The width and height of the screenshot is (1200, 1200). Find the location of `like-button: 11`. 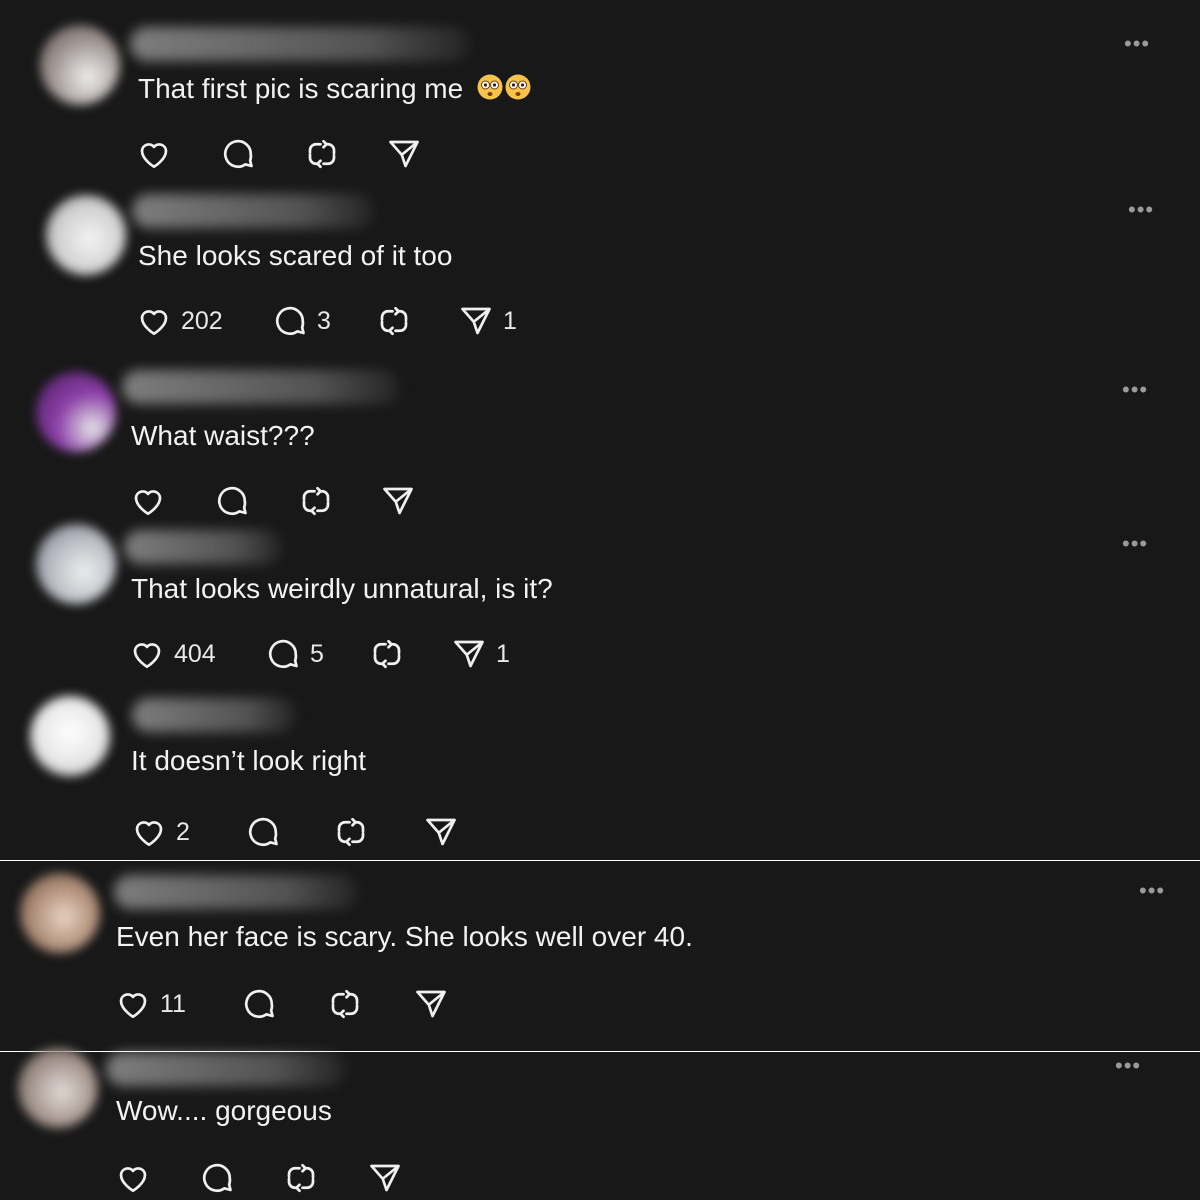

like-button: 11 is located at coordinates (178, 1004).